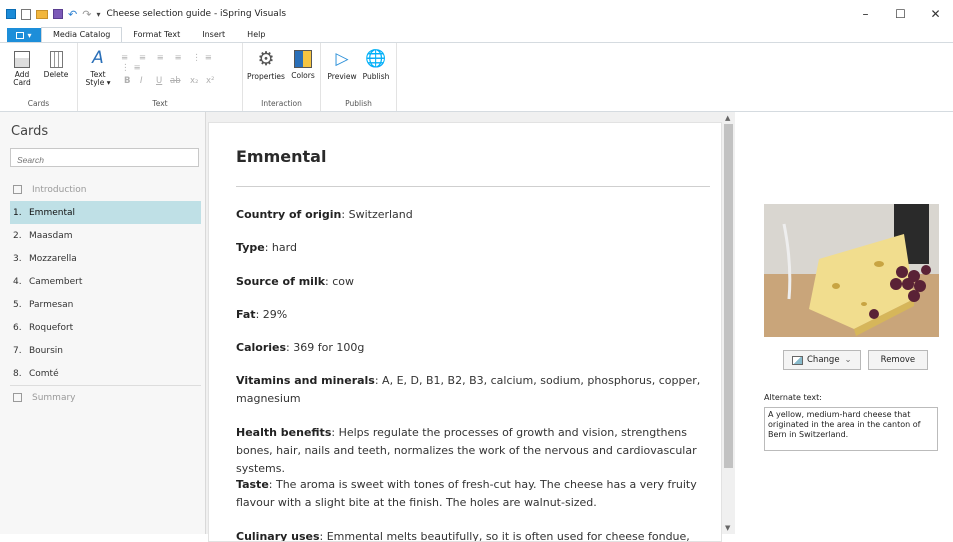 This screenshot has height=542, width=953. I want to click on close-button: ✕, so click(935, 14).